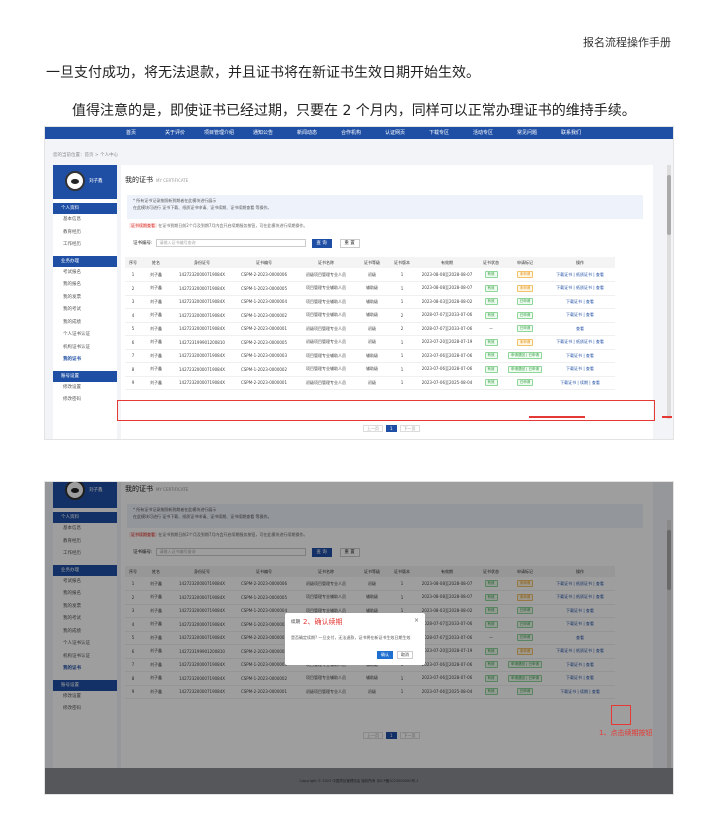 This screenshot has width=719, height=820. I want to click on page-0: 上一页, so click(373, 428).